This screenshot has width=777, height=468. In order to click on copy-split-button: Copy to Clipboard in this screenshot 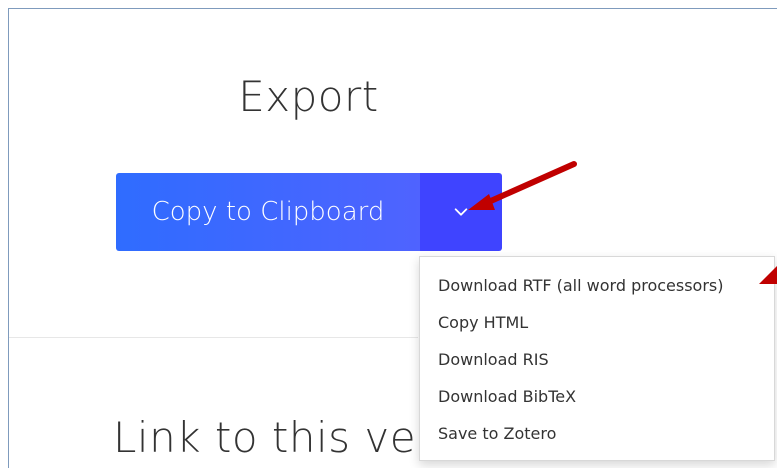, I will do `click(309, 212)`.